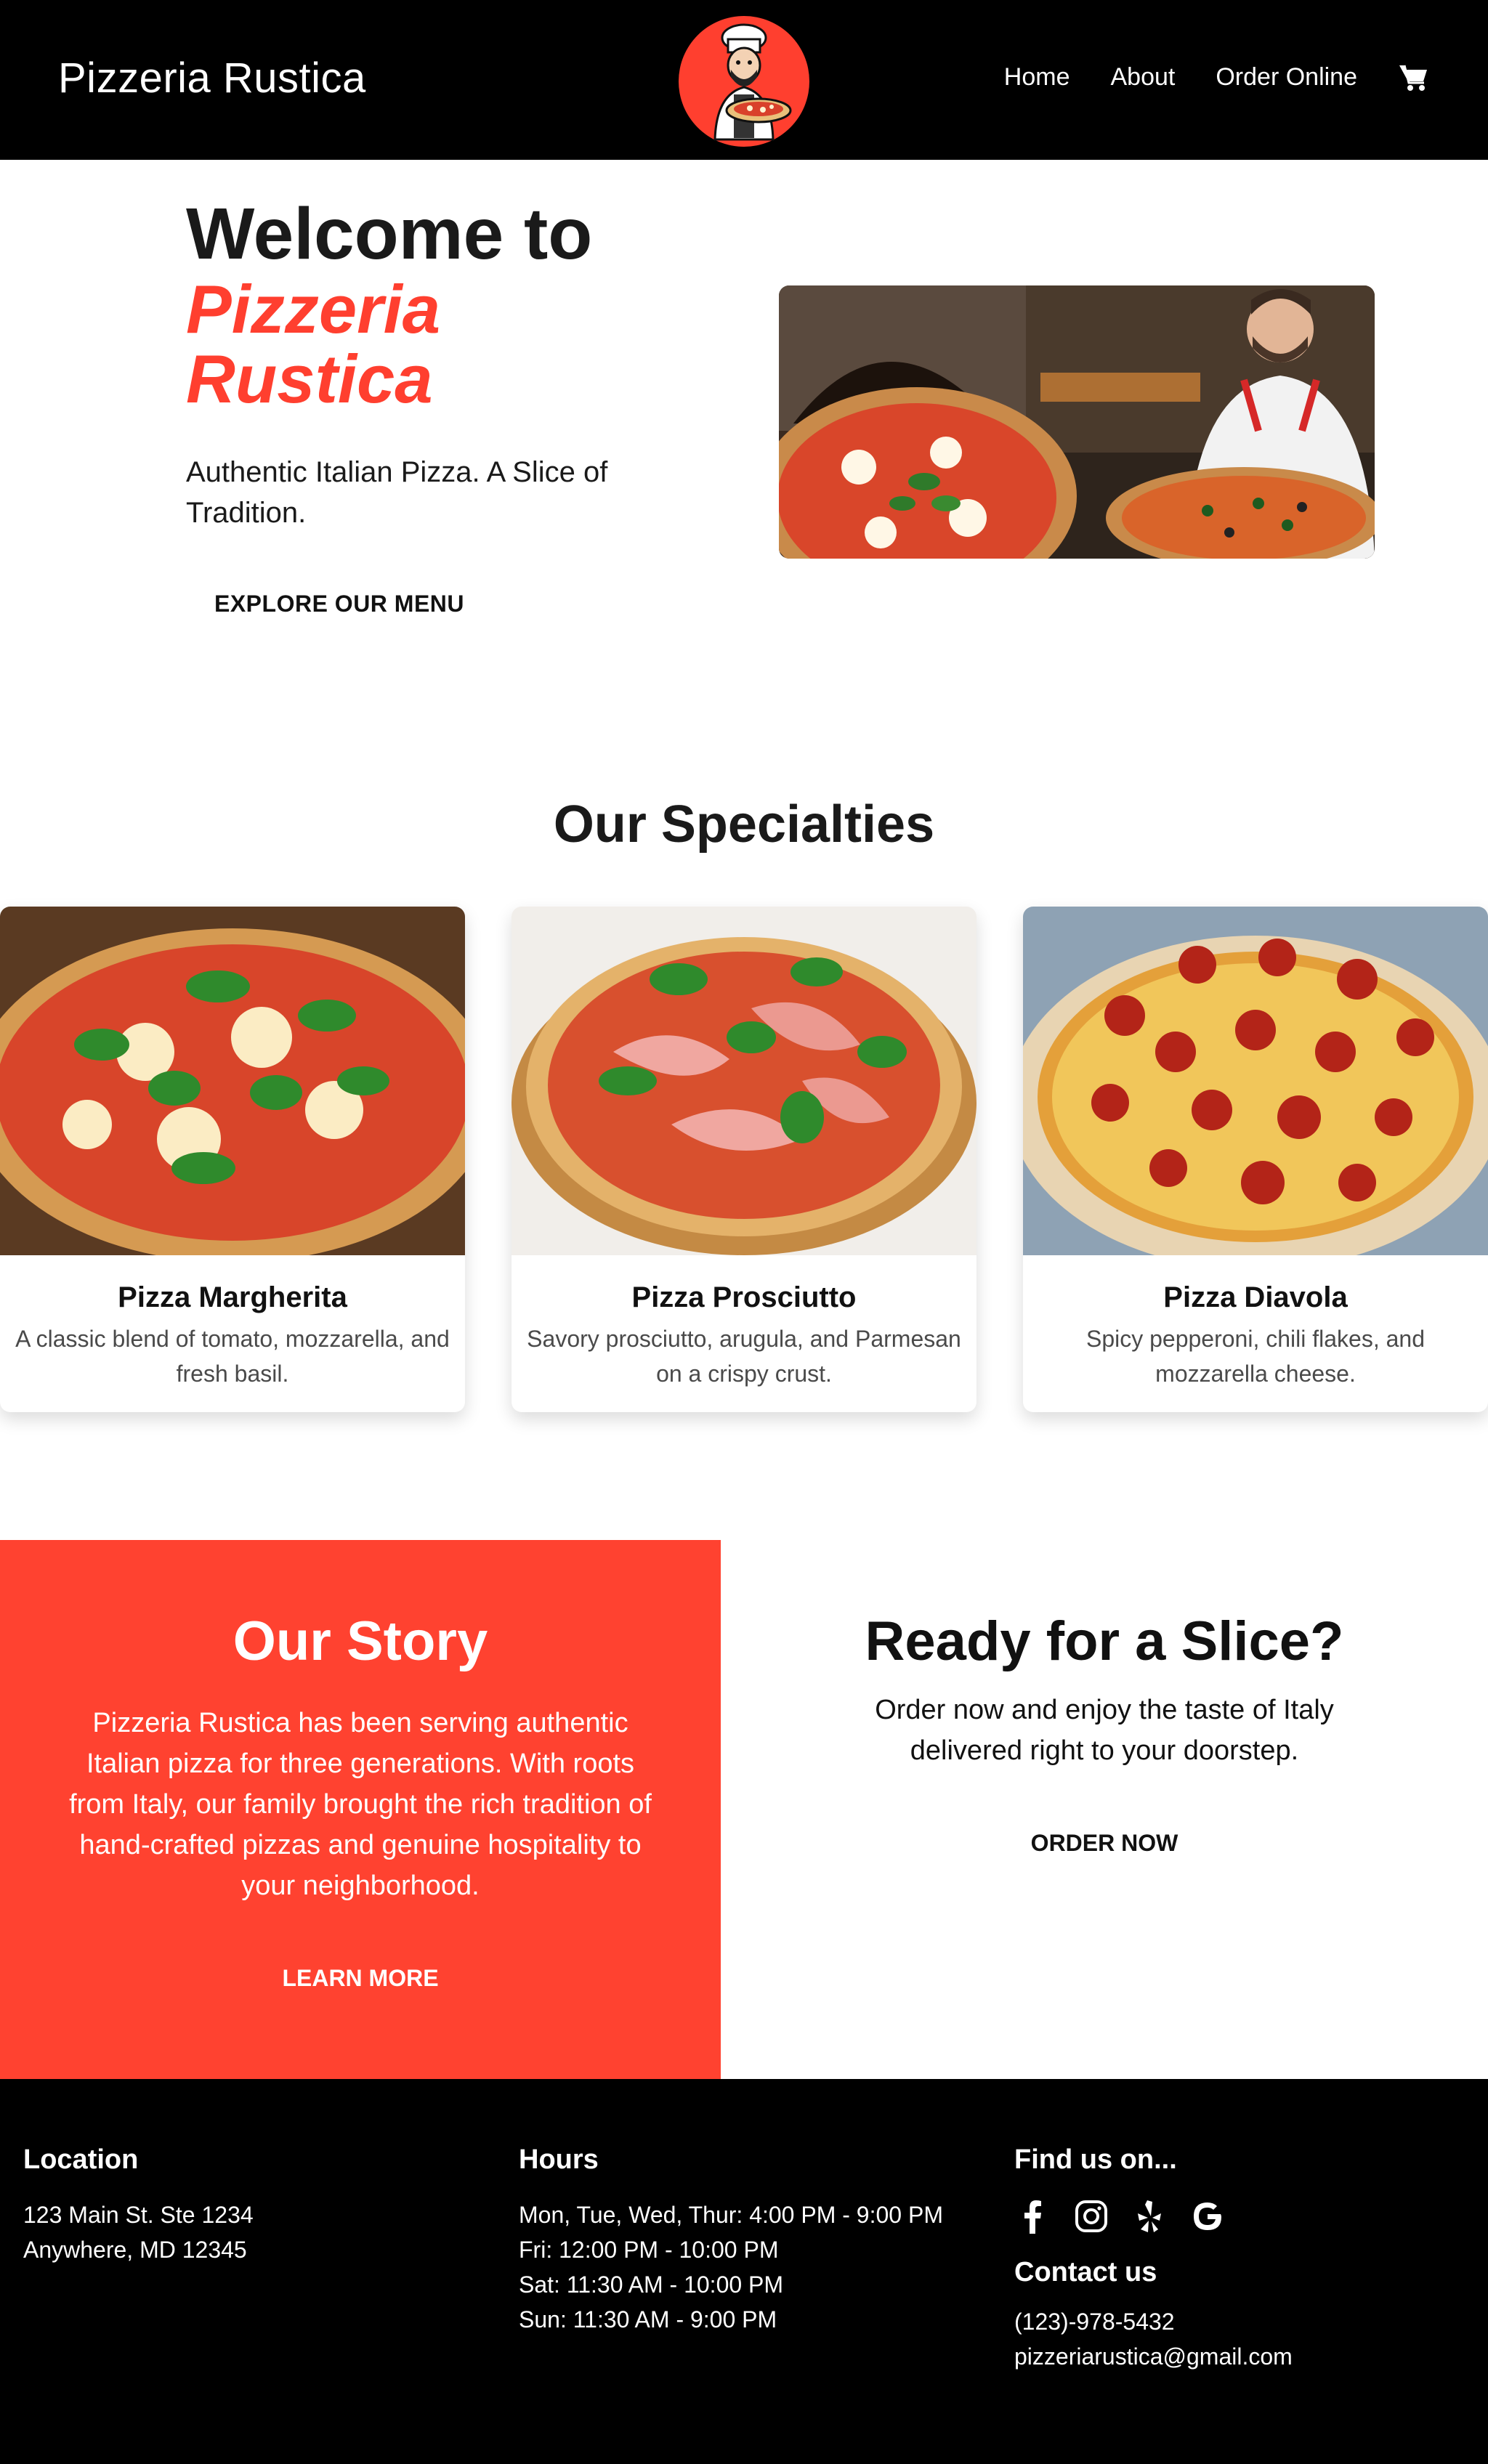 The width and height of the screenshot is (1488, 2464). What do you see at coordinates (1240, 2321) in the screenshot?
I see `contact-phone: (123)-978-5432` at bounding box center [1240, 2321].